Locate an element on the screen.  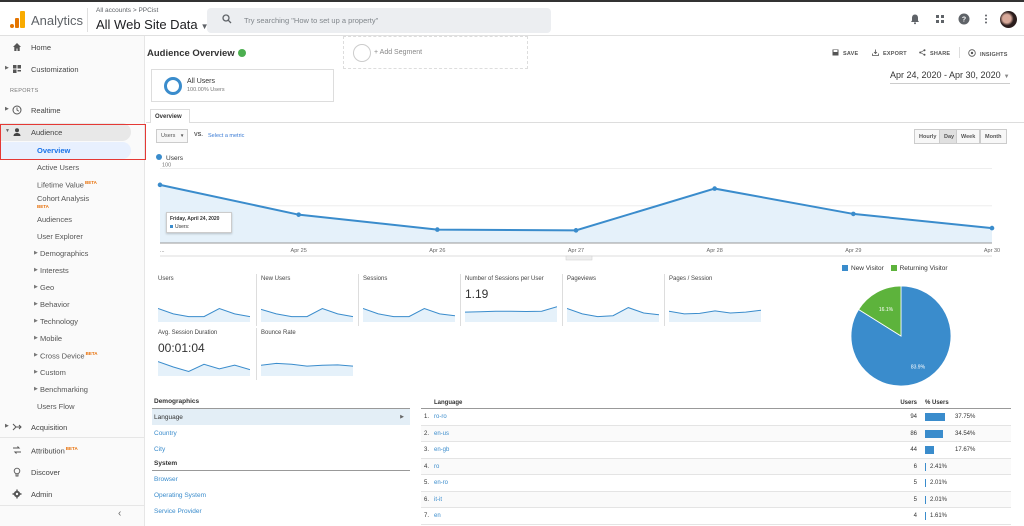
system-item-os: Operating System is located at coordinates (281, 495).